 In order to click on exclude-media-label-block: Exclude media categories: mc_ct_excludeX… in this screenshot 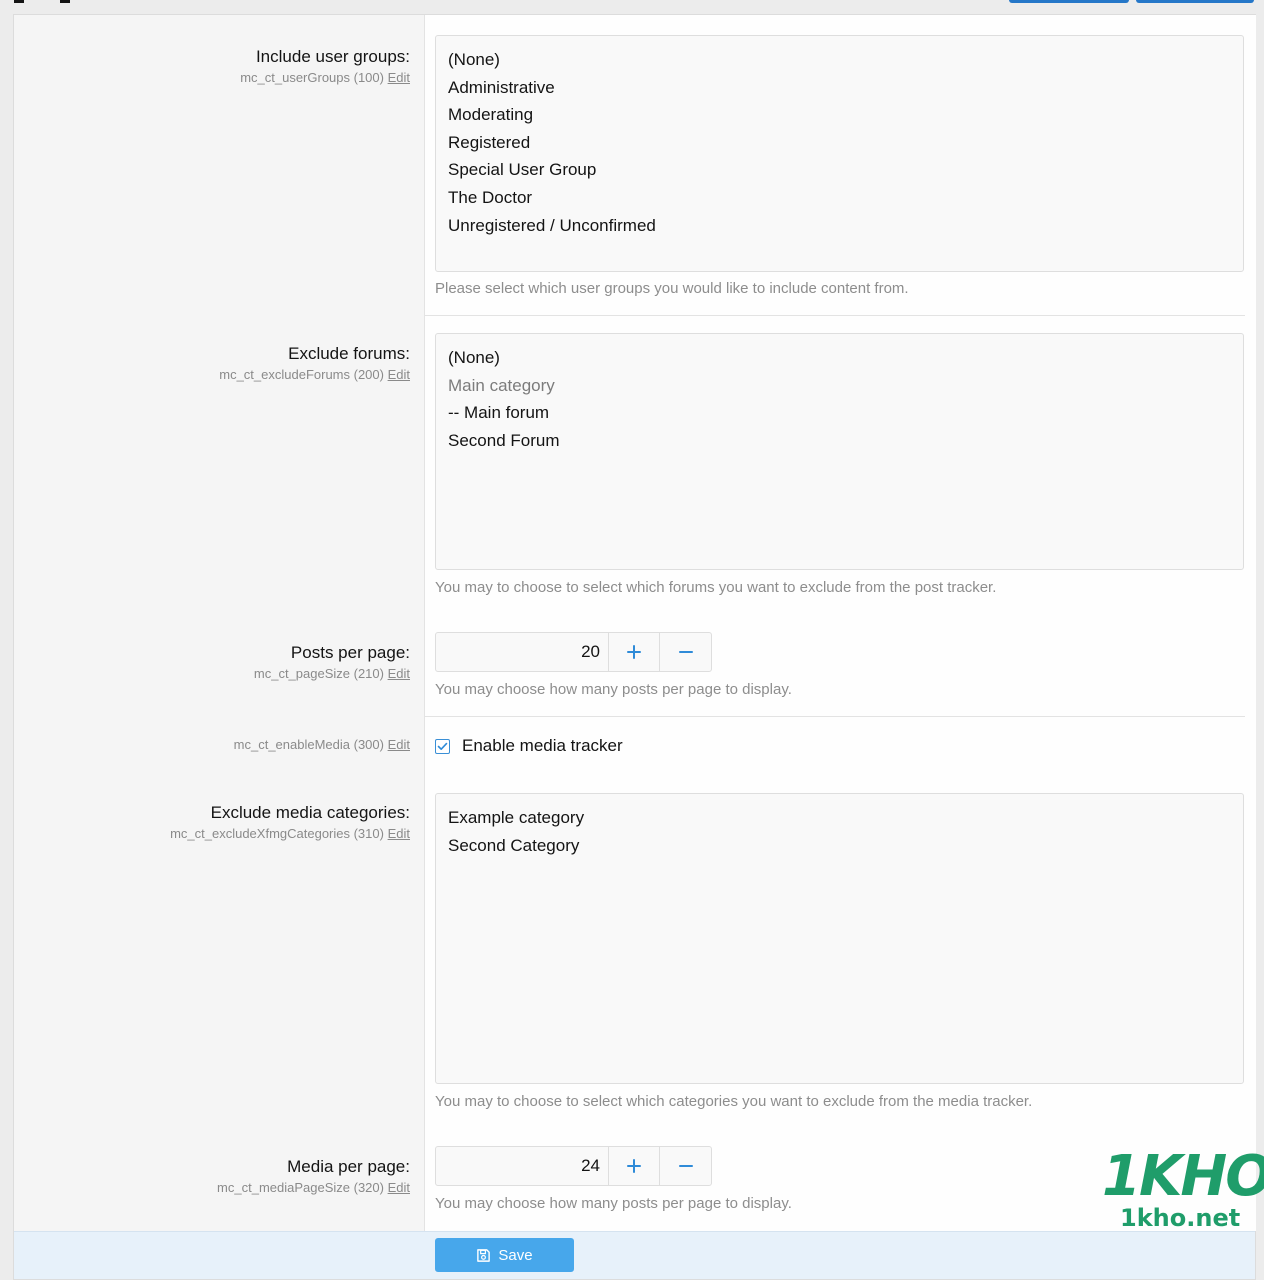, I will do `click(290, 822)`.